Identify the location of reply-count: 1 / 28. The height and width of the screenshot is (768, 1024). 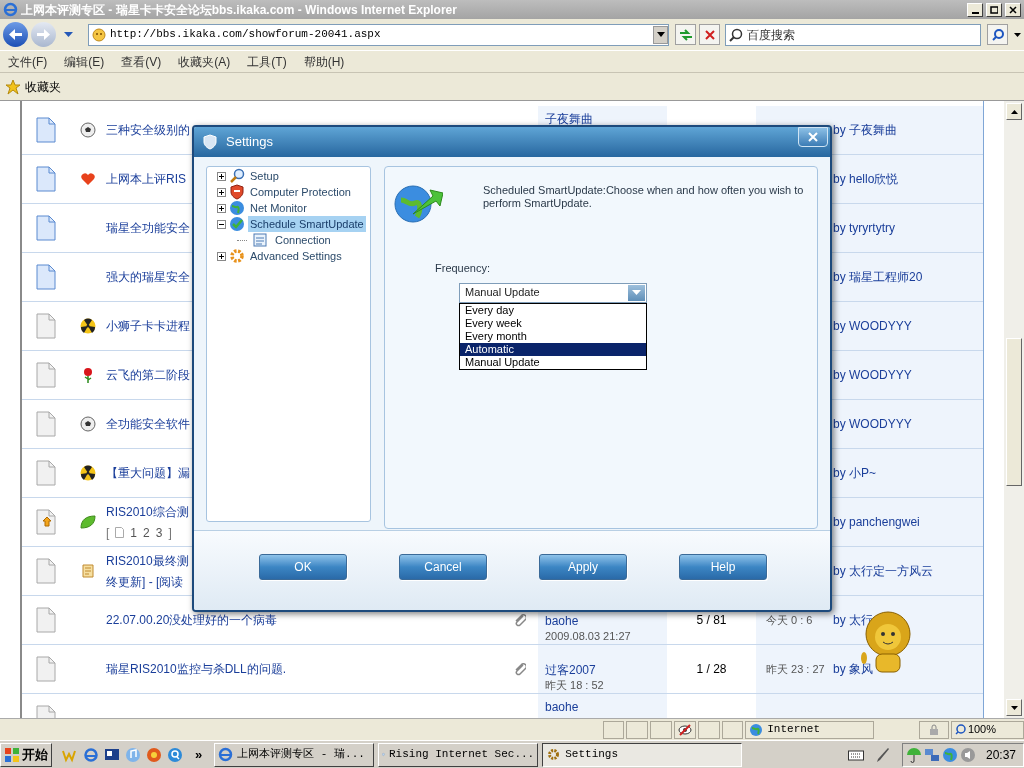
(711, 669).